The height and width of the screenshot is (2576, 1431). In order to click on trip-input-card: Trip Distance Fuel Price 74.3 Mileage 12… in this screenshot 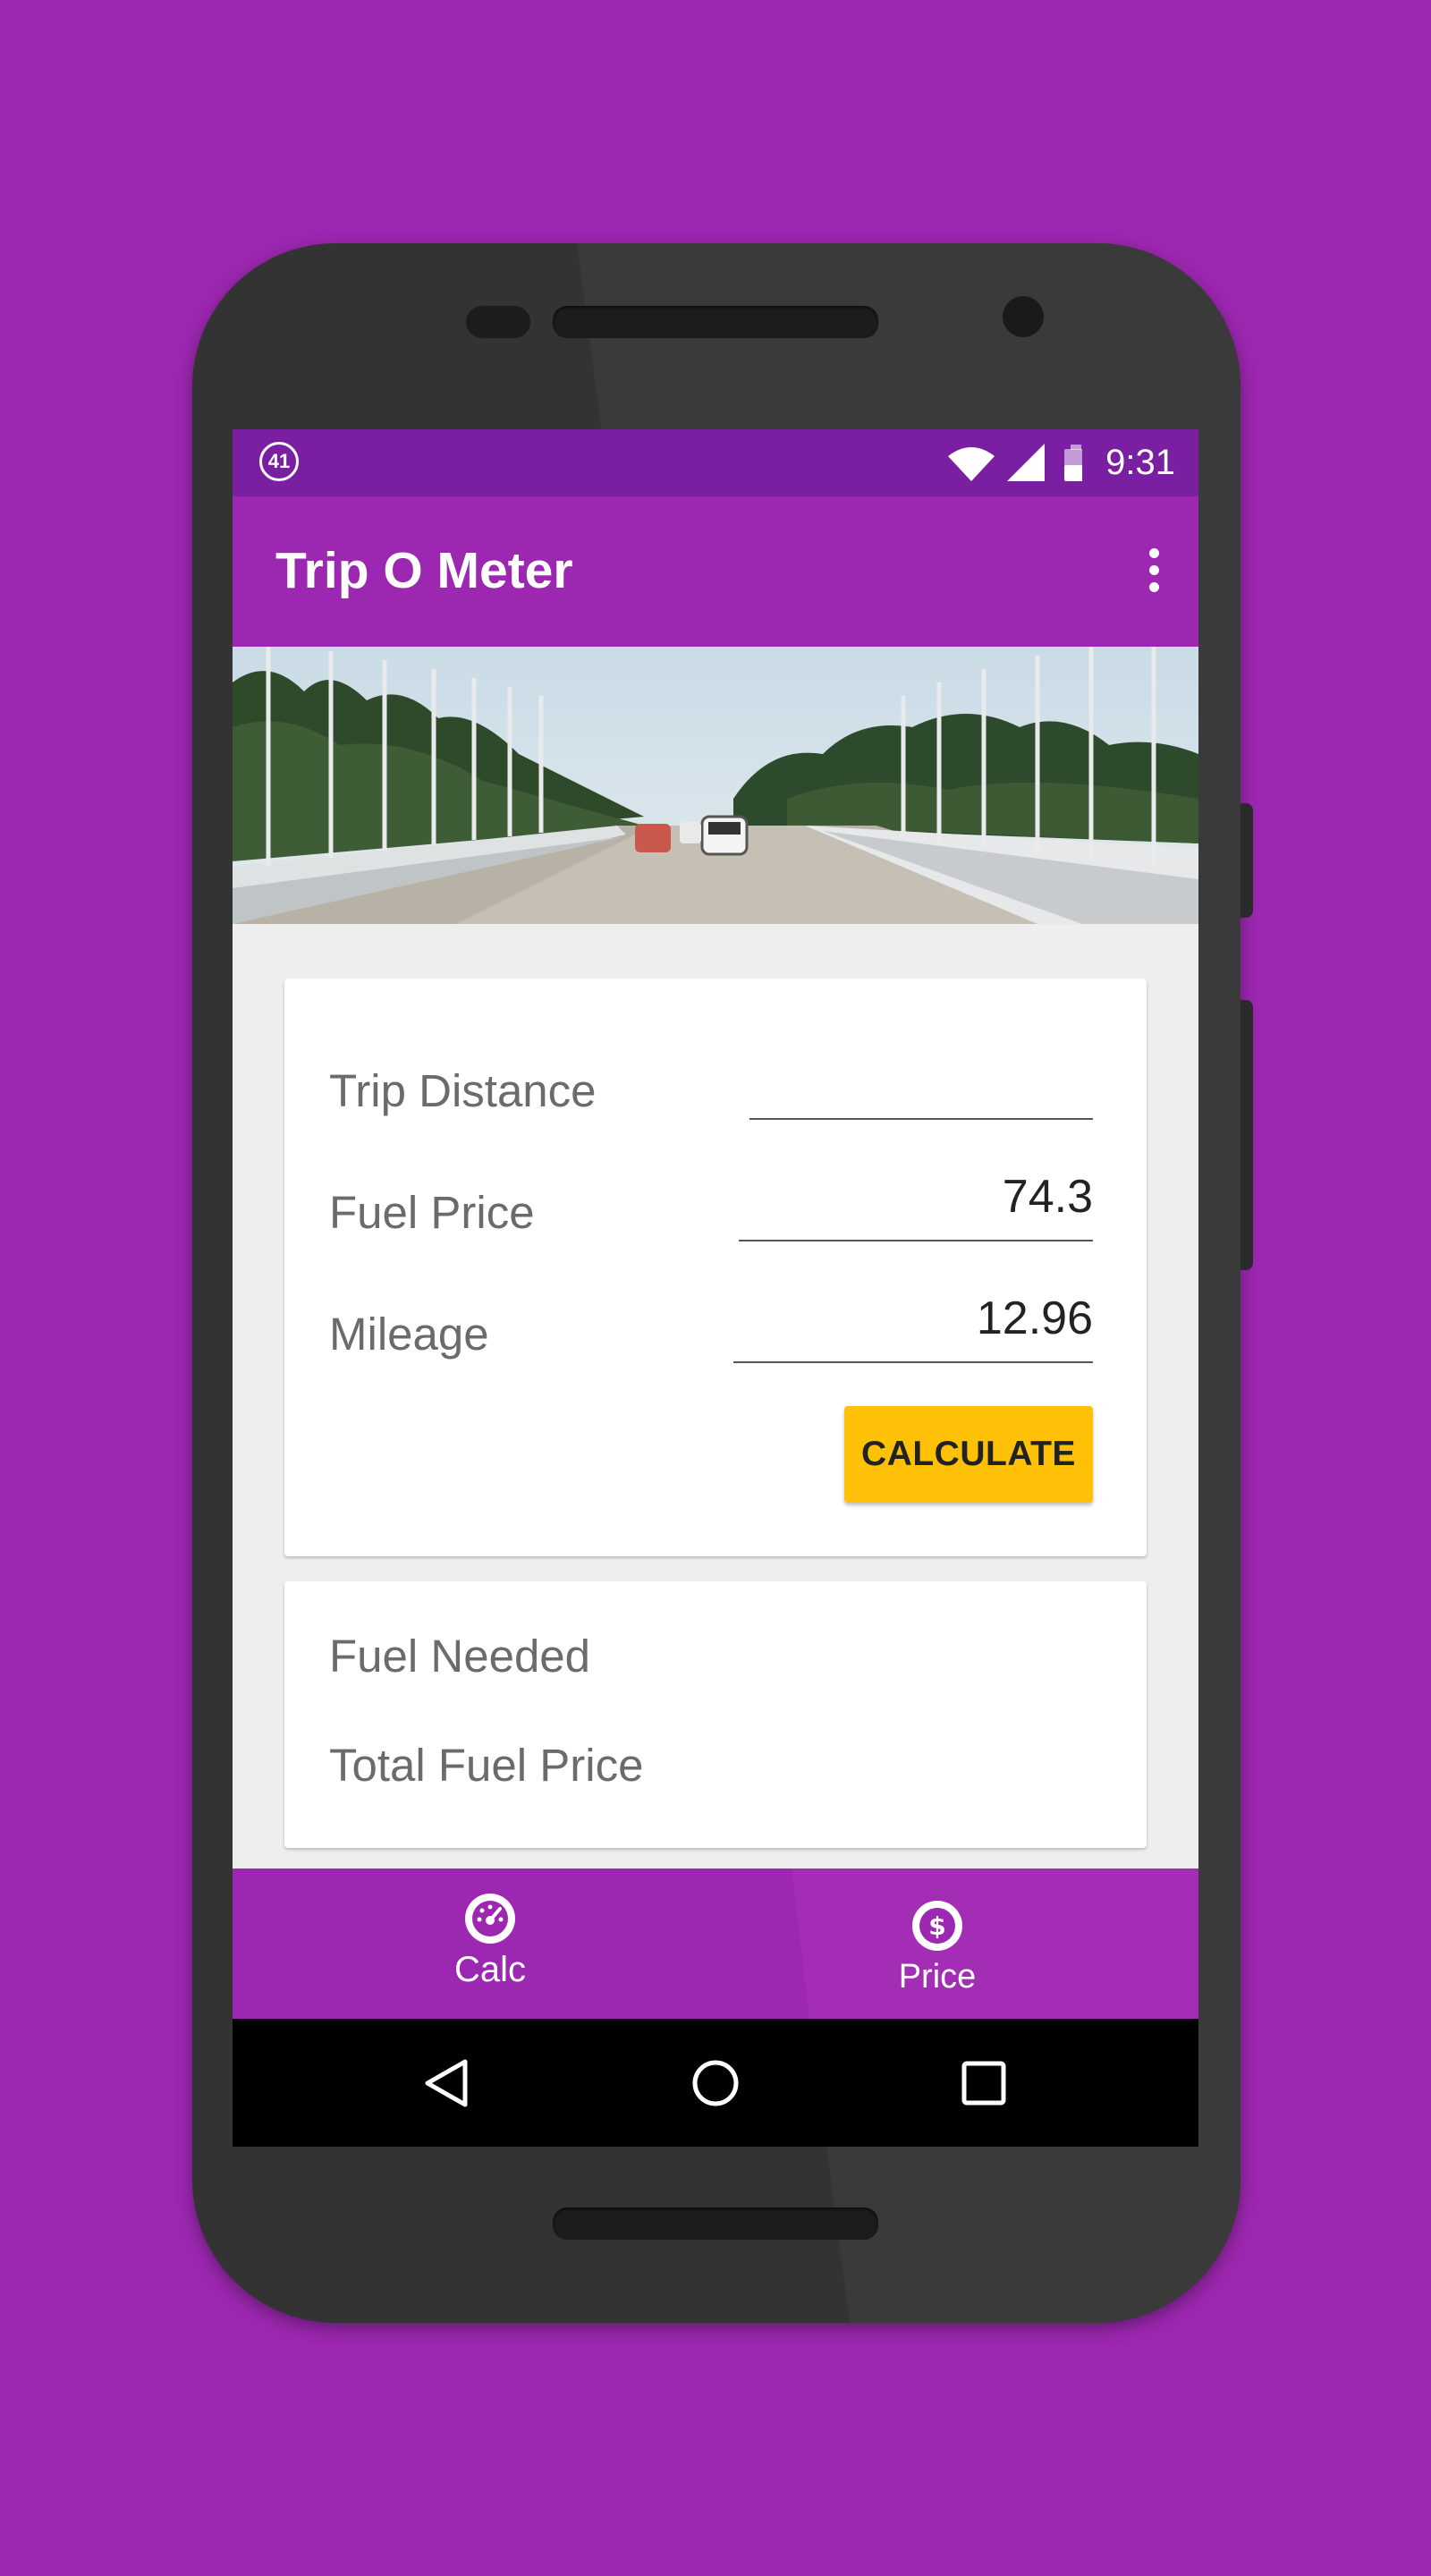, I will do `click(716, 1267)`.